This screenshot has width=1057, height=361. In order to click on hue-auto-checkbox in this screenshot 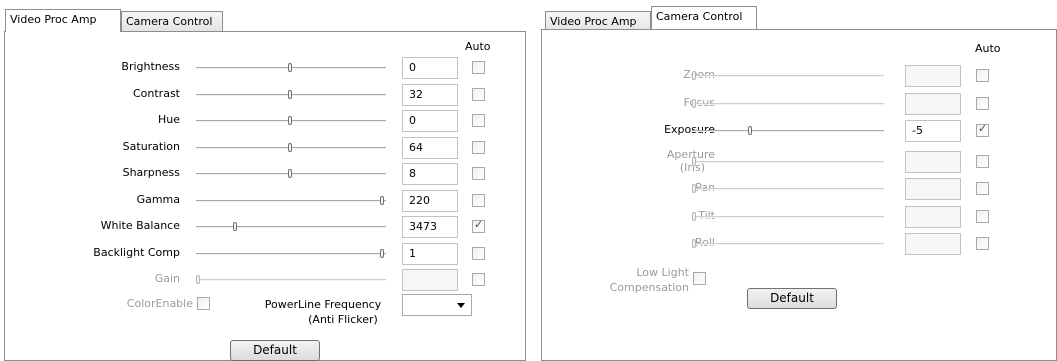, I will do `click(478, 120)`.